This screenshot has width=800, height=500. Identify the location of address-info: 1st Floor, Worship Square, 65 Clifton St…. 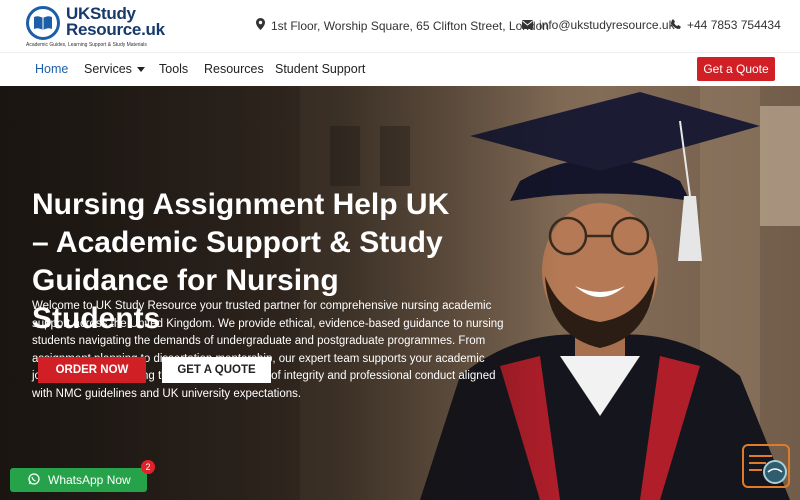
(402, 25).